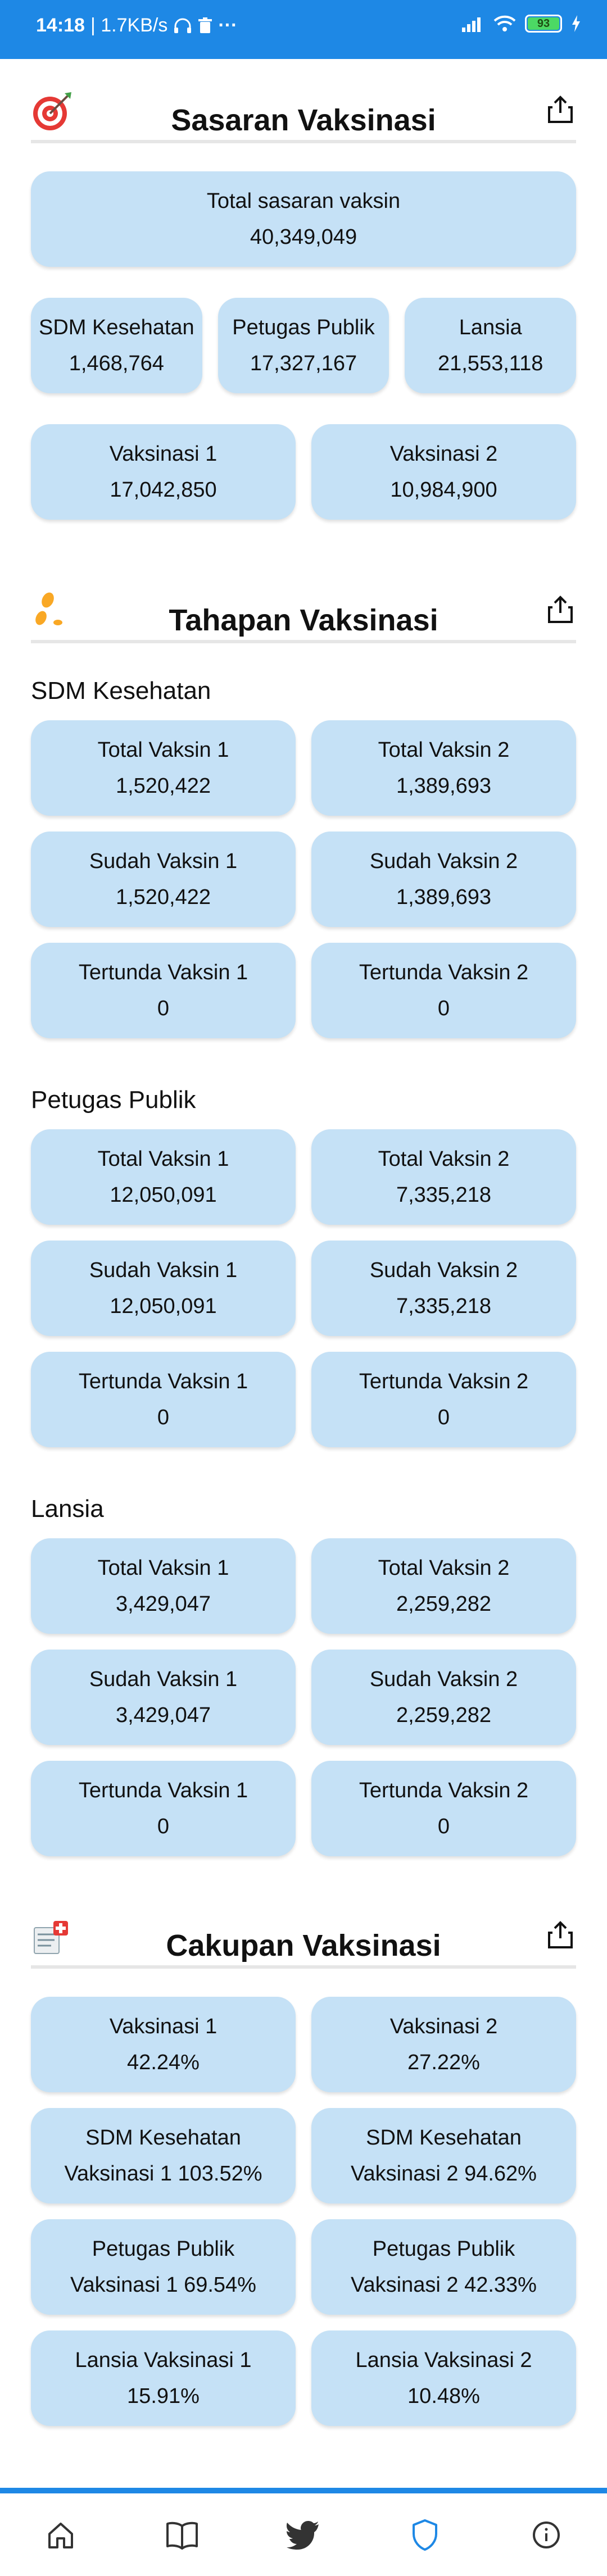 The image size is (607, 2576). What do you see at coordinates (163, 2285) in the screenshot?
I see `card-value: Vaksinasi 1 69.54%` at bounding box center [163, 2285].